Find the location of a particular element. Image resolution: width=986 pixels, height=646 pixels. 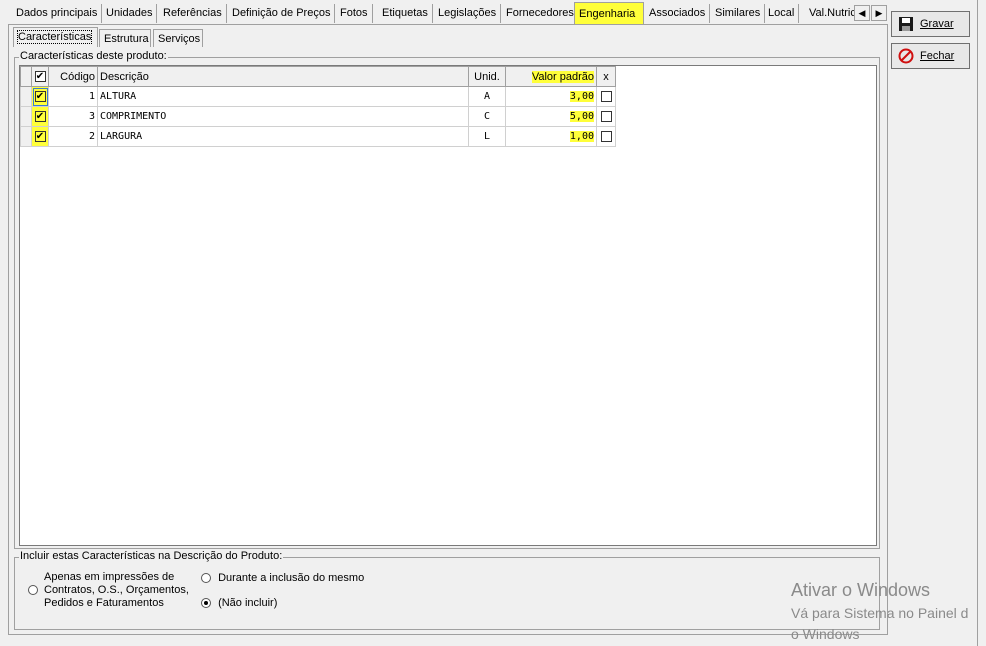

default-value: 5,00 is located at coordinates (581, 116).